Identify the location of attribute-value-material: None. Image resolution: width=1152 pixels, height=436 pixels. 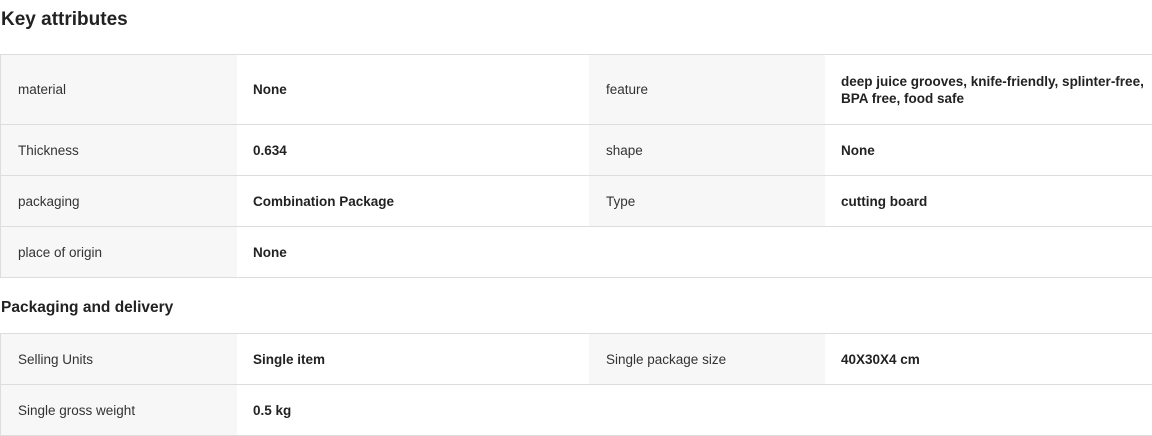
(413, 89).